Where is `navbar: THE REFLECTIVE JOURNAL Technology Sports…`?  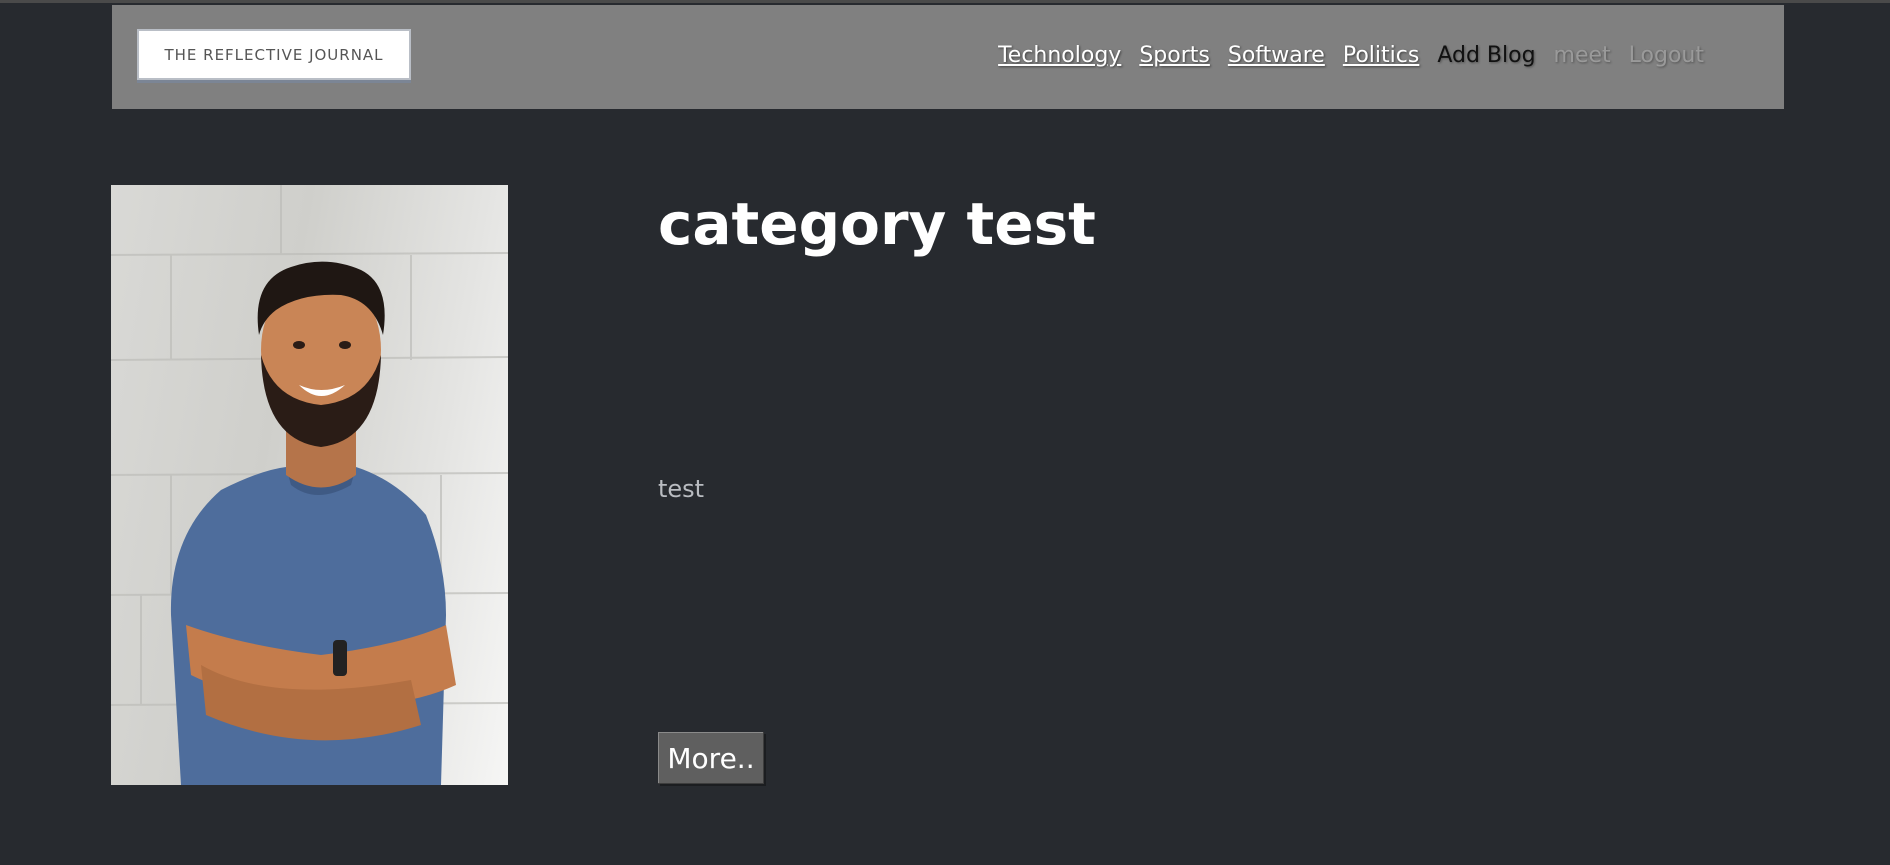 navbar: THE REFLECTIVE JOURNAL Technology Sports… is located at coordinates (948, 57).